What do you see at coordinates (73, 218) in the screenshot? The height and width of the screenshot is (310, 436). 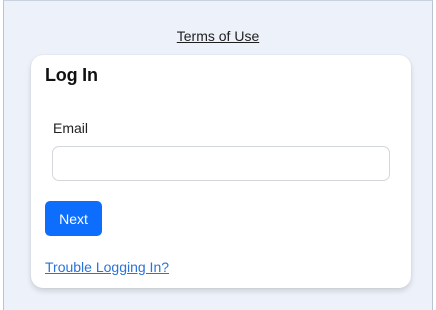 I see `next-button: Next` at bounding box center [73, 218].